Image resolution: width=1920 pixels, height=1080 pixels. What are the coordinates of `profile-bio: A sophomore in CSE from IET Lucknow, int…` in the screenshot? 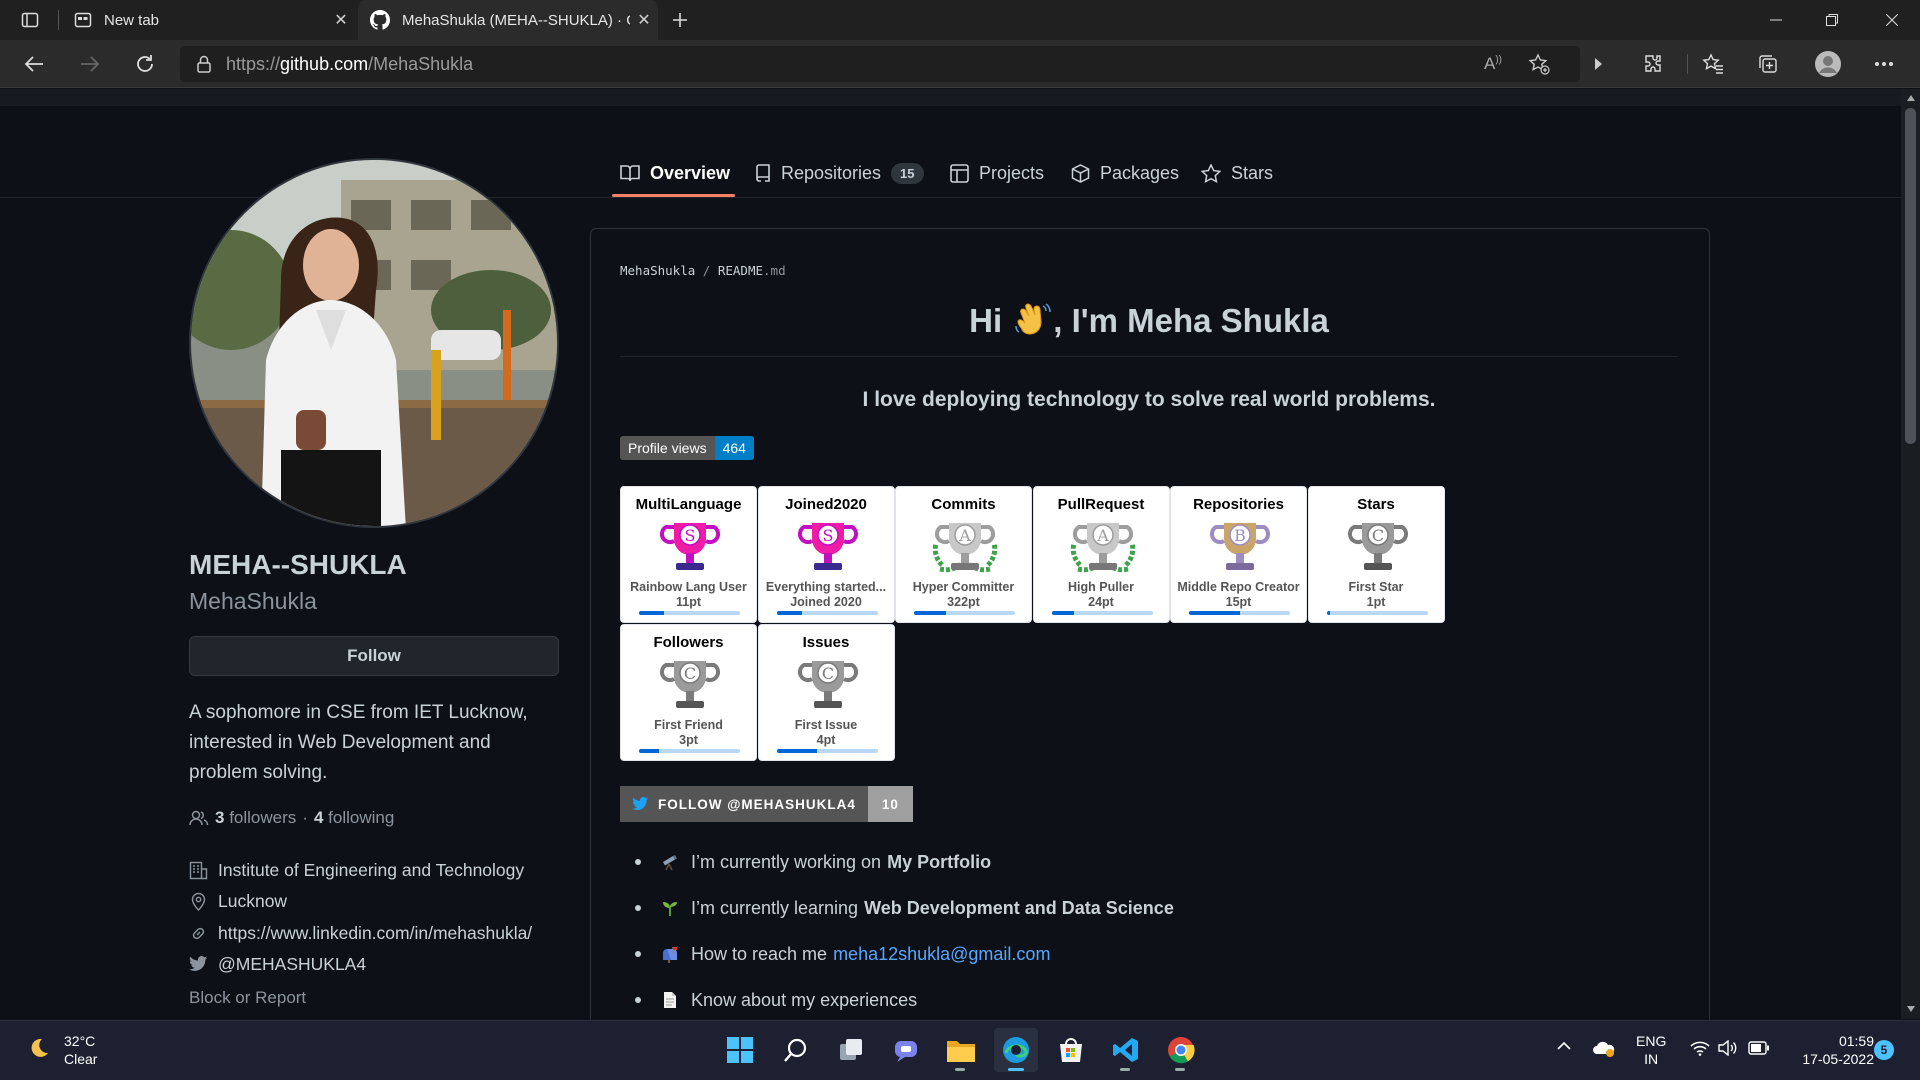 It's located at (358, 742).